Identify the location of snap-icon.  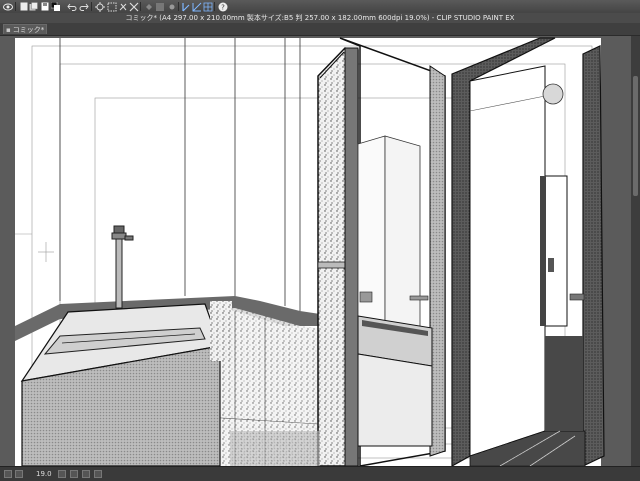
(185, 6).